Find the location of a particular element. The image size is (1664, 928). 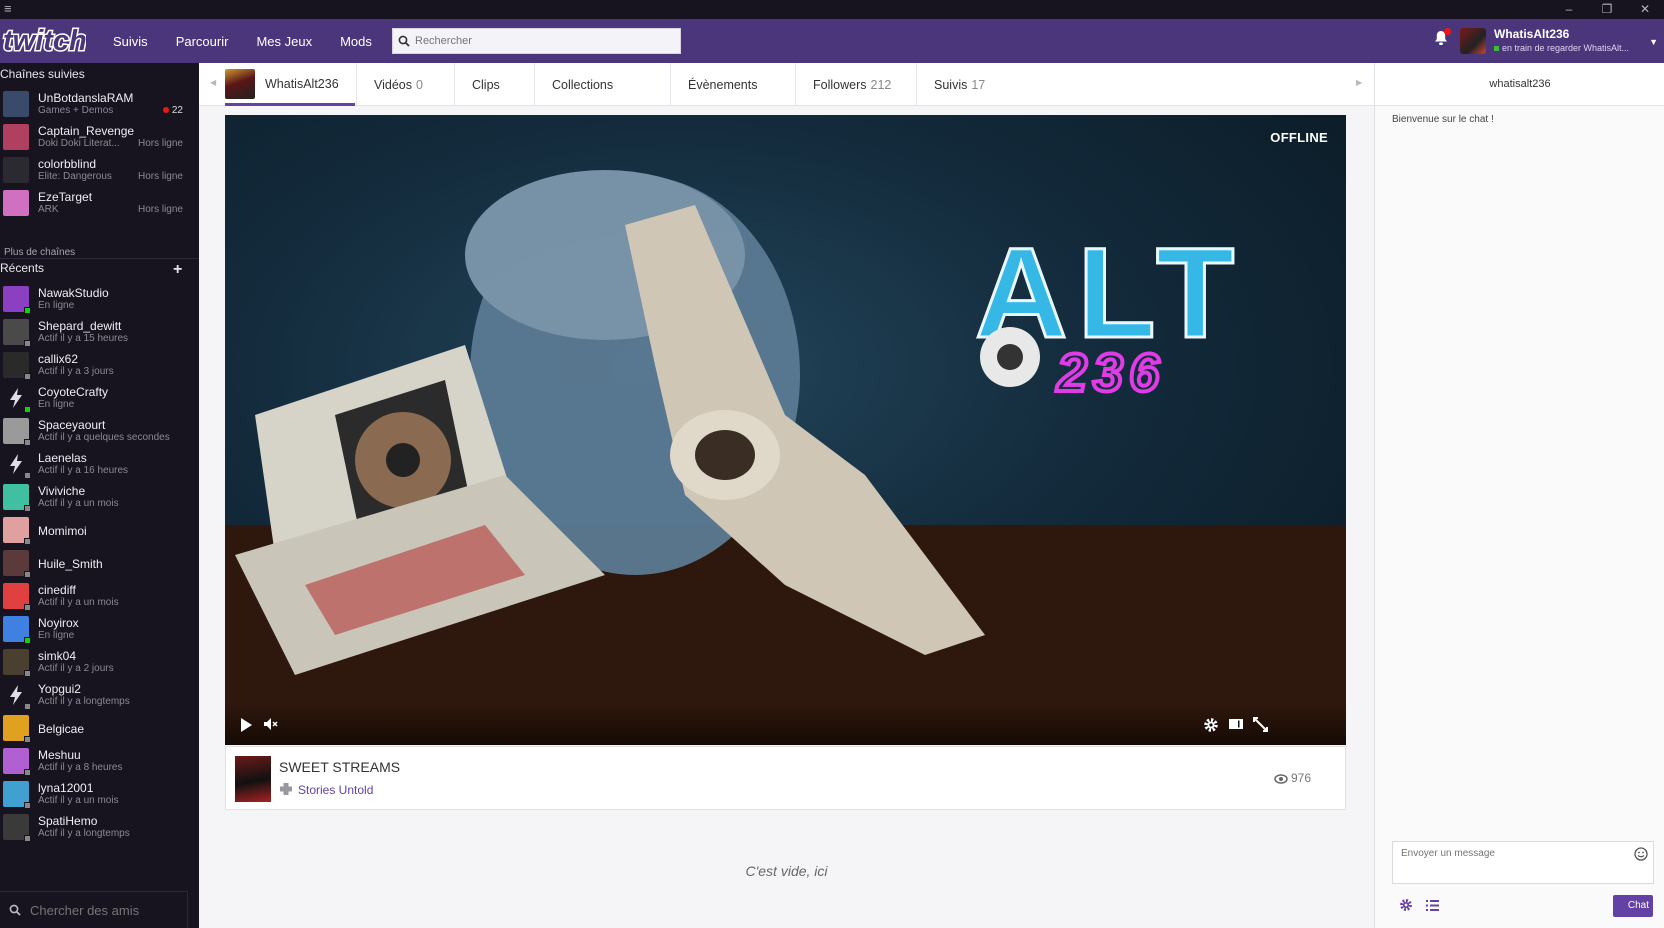

add-icon: + is located at coordinates (177, 270).